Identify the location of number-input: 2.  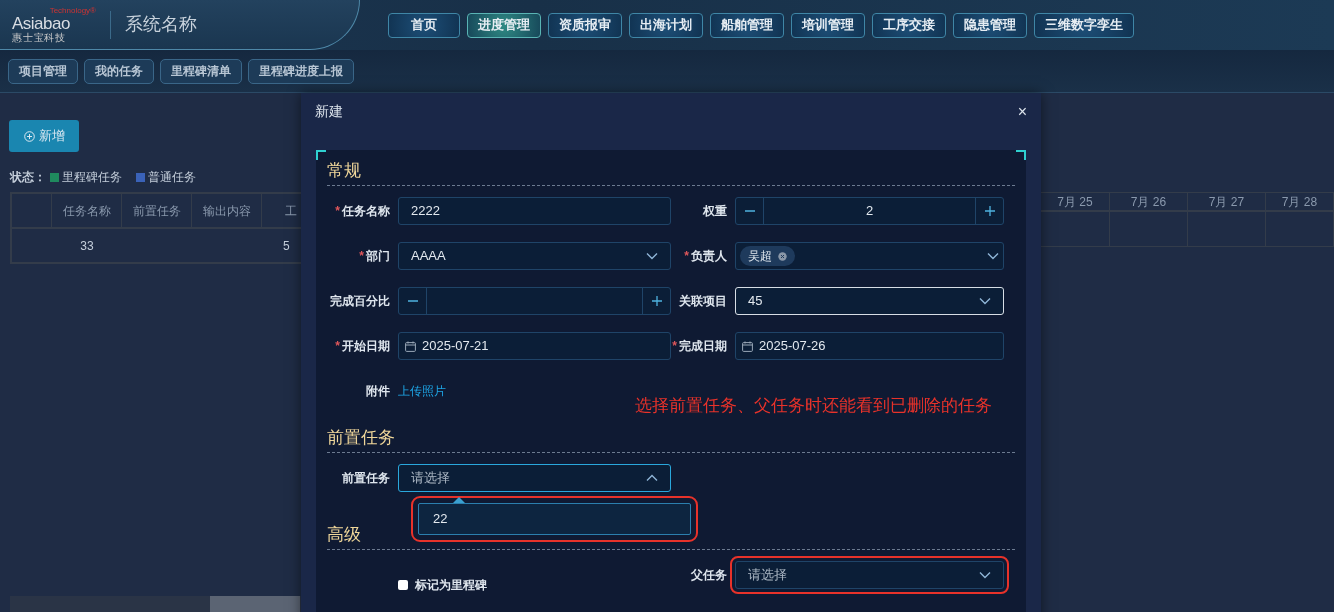
(869, 211).